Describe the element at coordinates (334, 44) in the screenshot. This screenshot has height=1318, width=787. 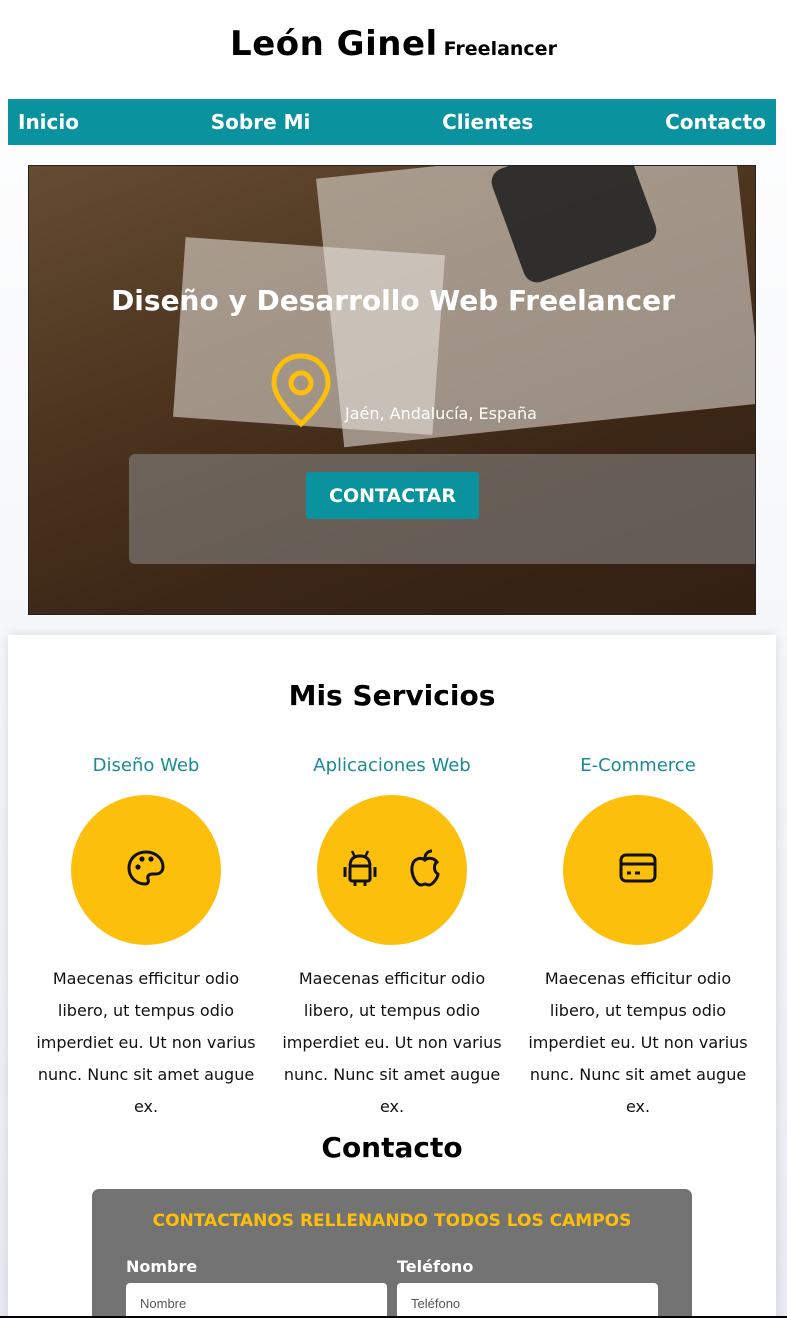
I see `site-title: León Ginel` at that location.